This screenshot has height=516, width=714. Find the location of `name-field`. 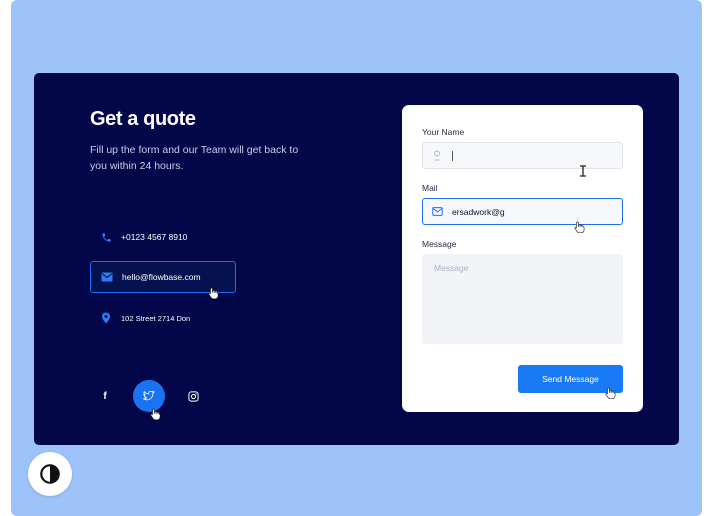

name-field is located at coordinates (522, 155).